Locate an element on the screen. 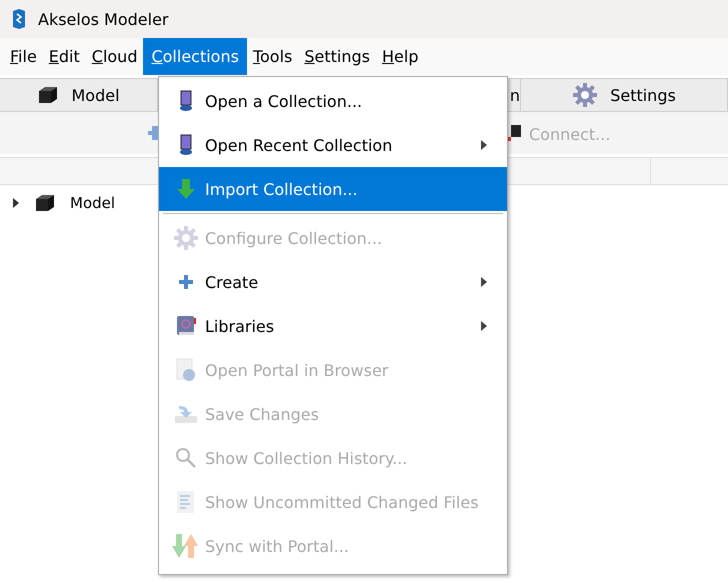  menu-item: Open Recent Collection is located at coordinates (333, 145).